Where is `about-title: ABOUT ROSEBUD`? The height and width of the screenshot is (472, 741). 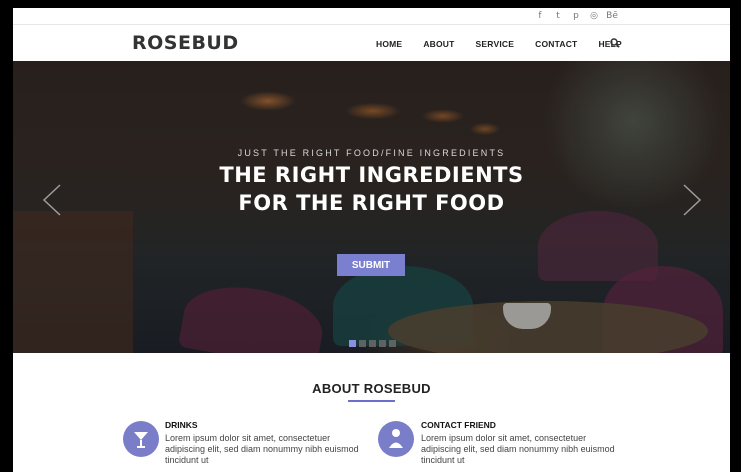
about-title: ABOUT ROSEBUD is located at coordinates (371, 388).